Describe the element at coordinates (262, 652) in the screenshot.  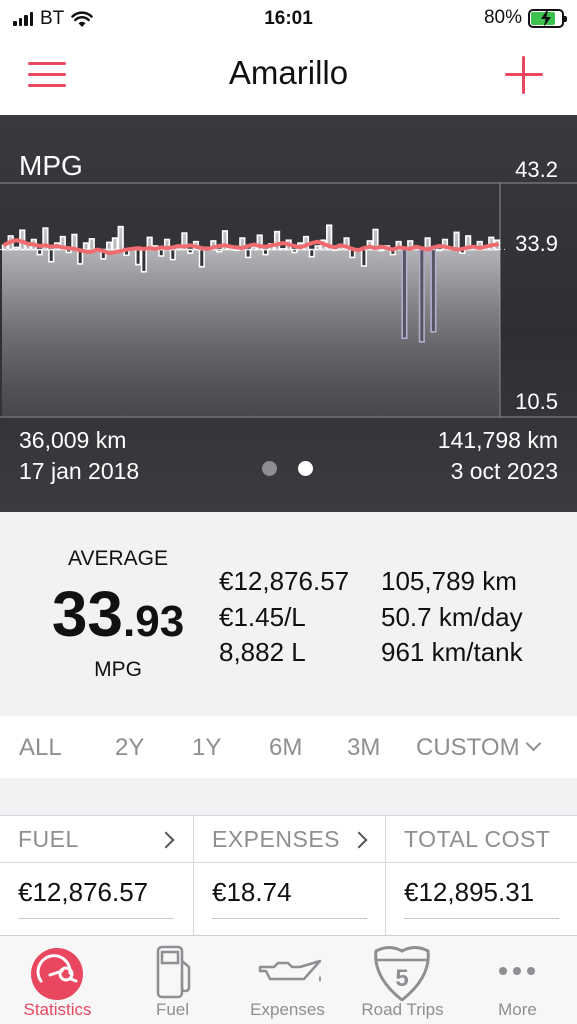
I see `total-liters: 8,882 L` at that location.